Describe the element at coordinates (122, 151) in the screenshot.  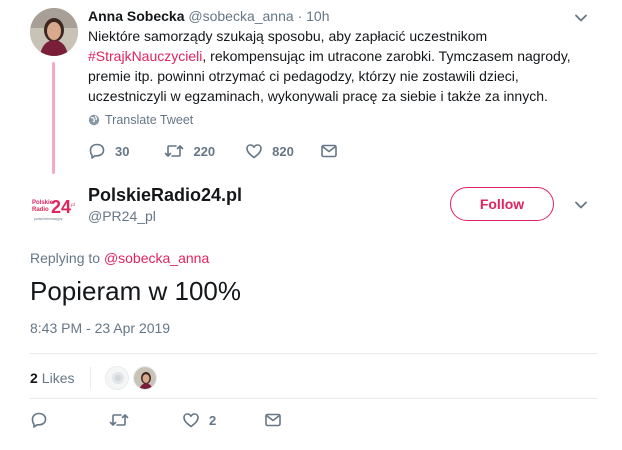
I see `reply-count: 30` at that location.